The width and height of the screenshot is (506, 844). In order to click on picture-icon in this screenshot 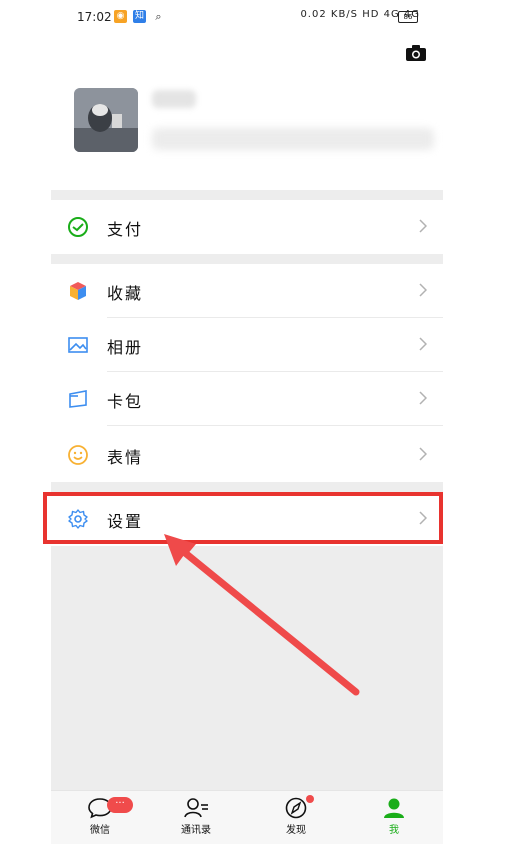, I will do `click(78, 345)`.